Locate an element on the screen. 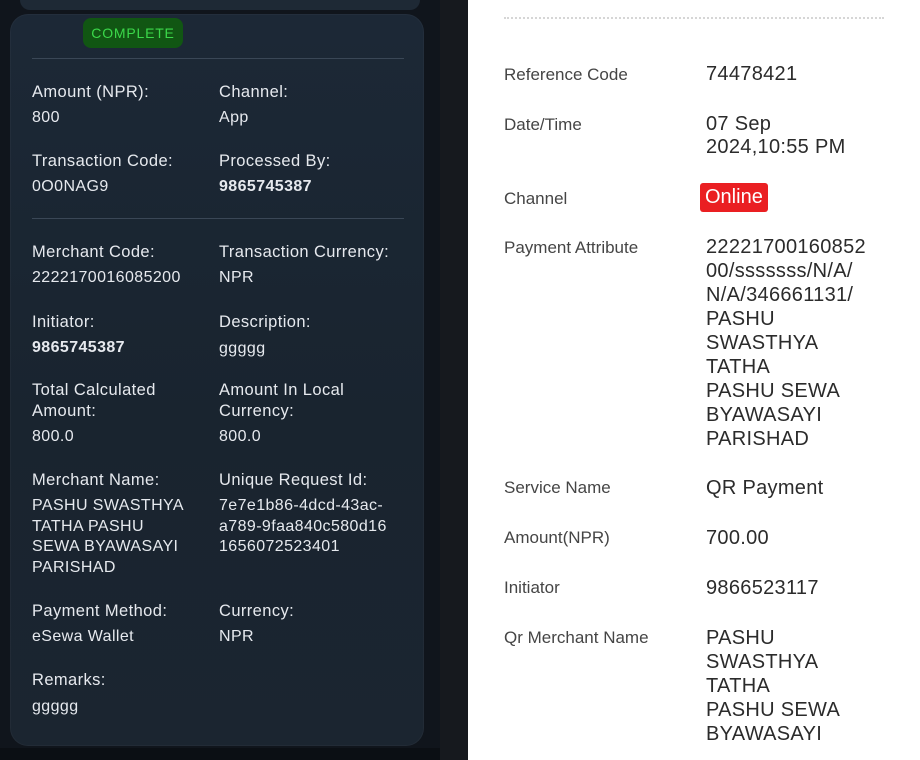 This screenshot has width=920, height=760. qr-merchant-name-value-line3: TATHA is located at coordinates (738, 686).